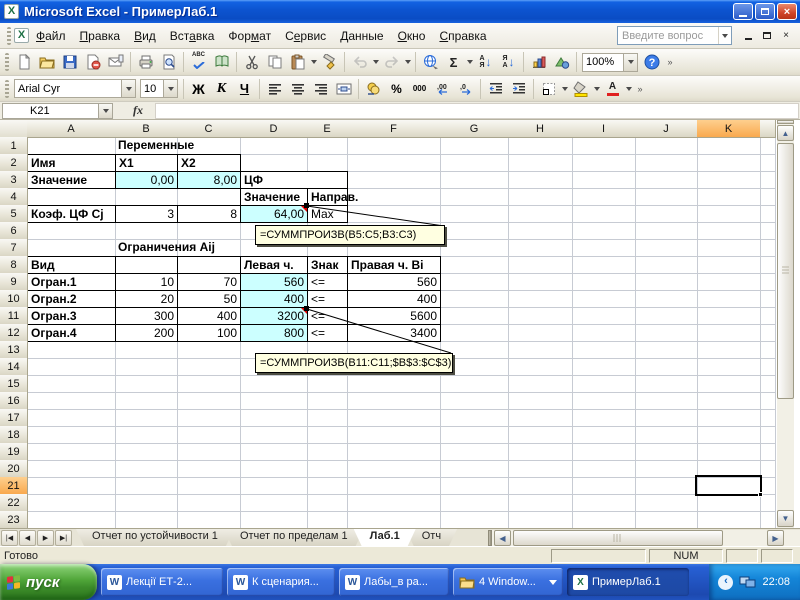  Describe the element at coordinates (394, 282) in the screenshot. I see `cell-F9: 560` at that location.